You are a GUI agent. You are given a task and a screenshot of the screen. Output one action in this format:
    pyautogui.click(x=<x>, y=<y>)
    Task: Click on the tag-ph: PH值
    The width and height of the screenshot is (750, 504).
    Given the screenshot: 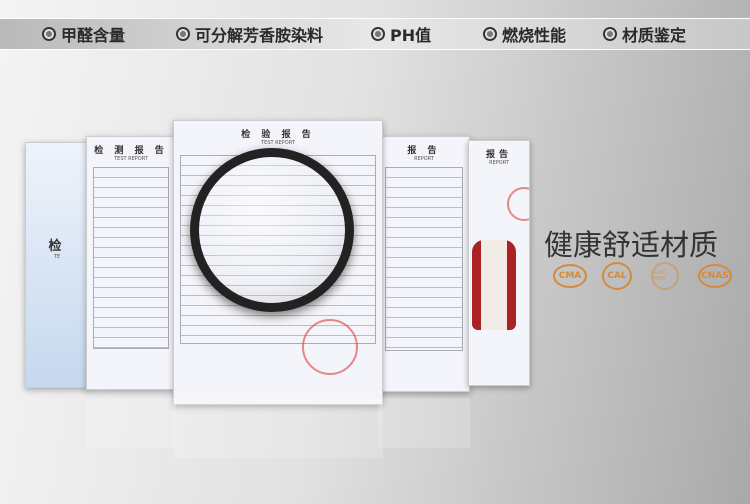 What is the action you would take?
    pyautogui.click(x=401, y=34)
    